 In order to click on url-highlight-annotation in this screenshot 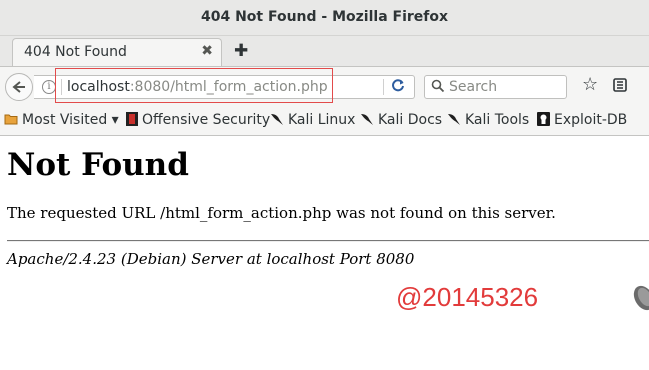, I will do `click(194, 85)`.